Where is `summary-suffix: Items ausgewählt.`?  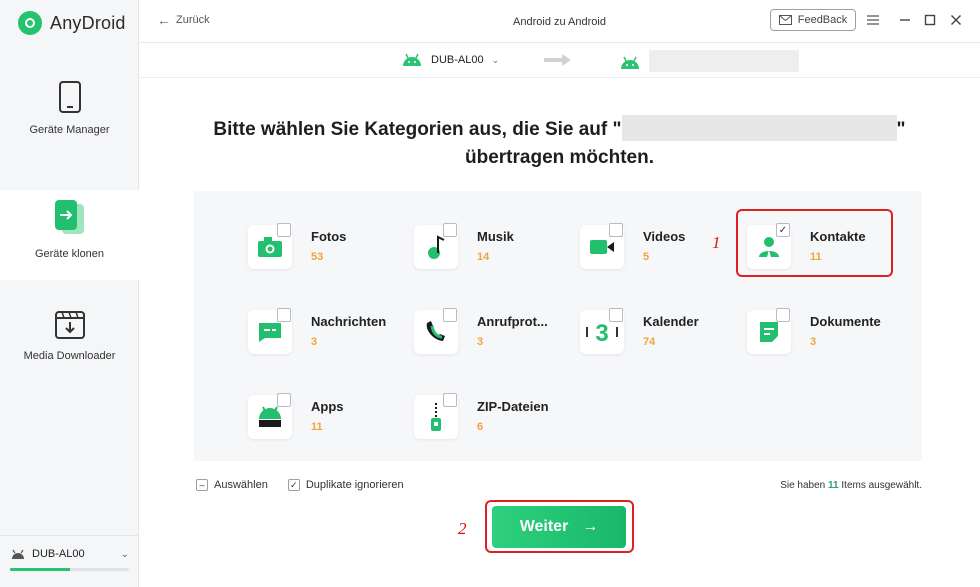 summary-suffix: Items ausgewählt. is located at coordinates (881, 485).